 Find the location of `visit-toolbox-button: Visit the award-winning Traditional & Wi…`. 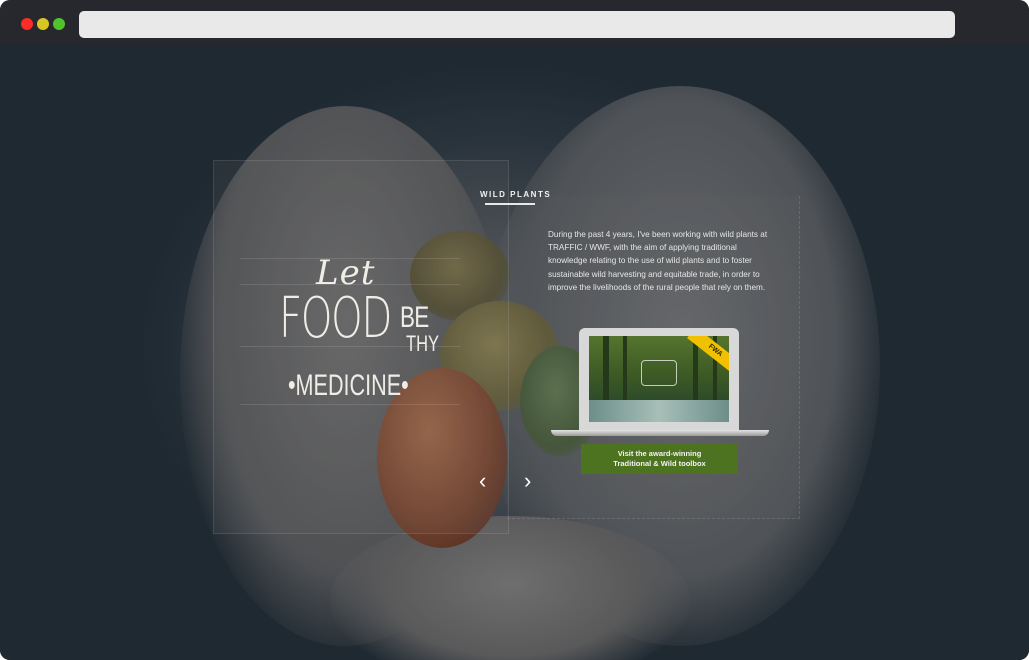

visit-toolbox-button: Visit the award-winning Traditional & Wi… is located at coordinates (659, 459).